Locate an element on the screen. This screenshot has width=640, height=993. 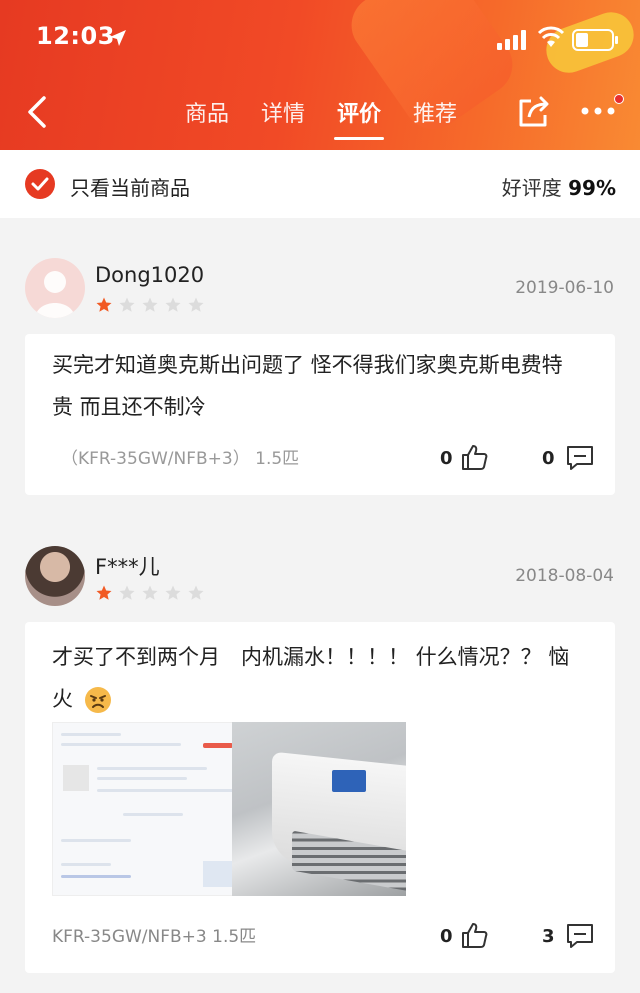
tab-details: 详情 is located at coordinates (283, 112).